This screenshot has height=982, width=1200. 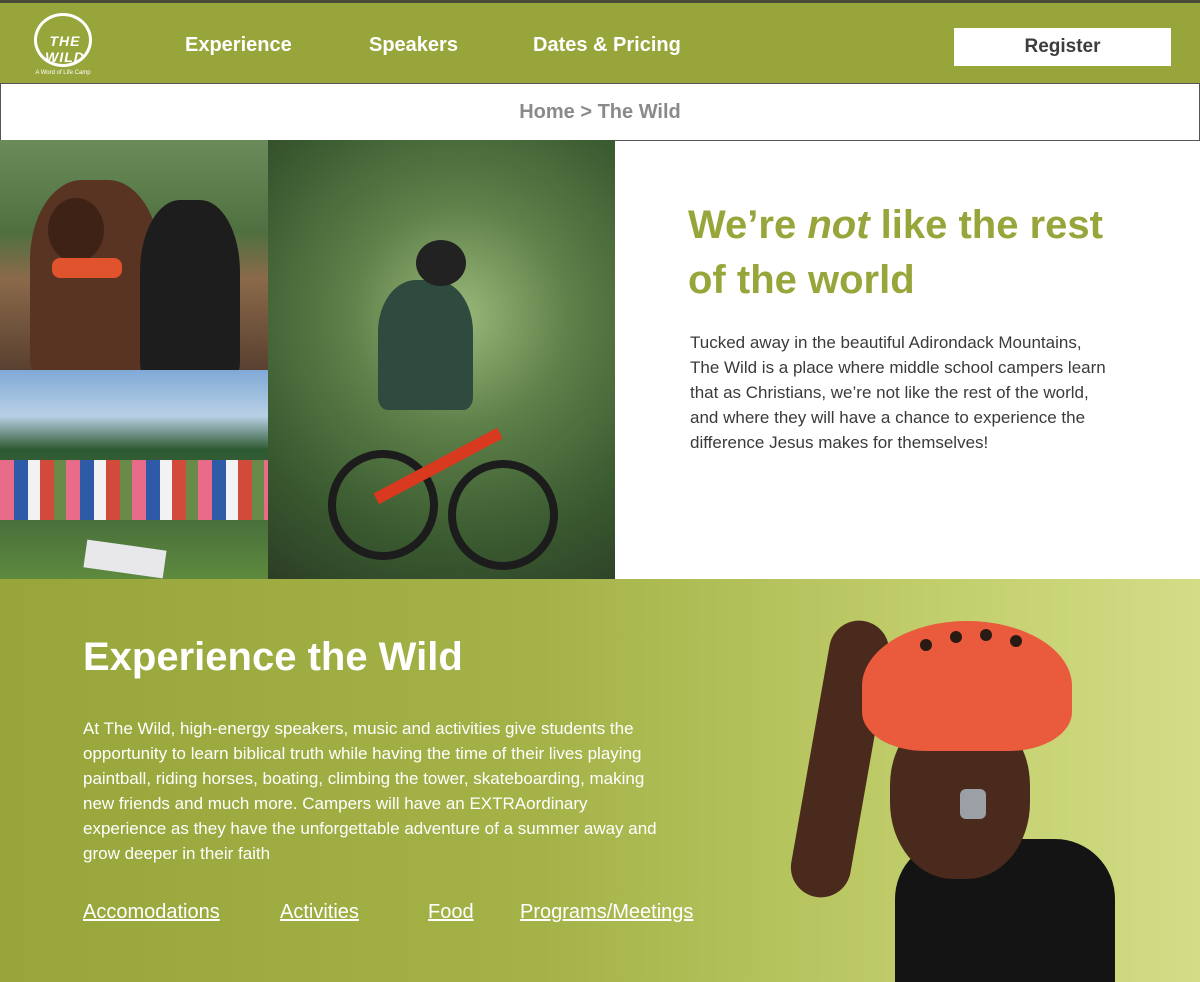 I want to click on intro-title-emphasis: not, so click(x=838, y=225).